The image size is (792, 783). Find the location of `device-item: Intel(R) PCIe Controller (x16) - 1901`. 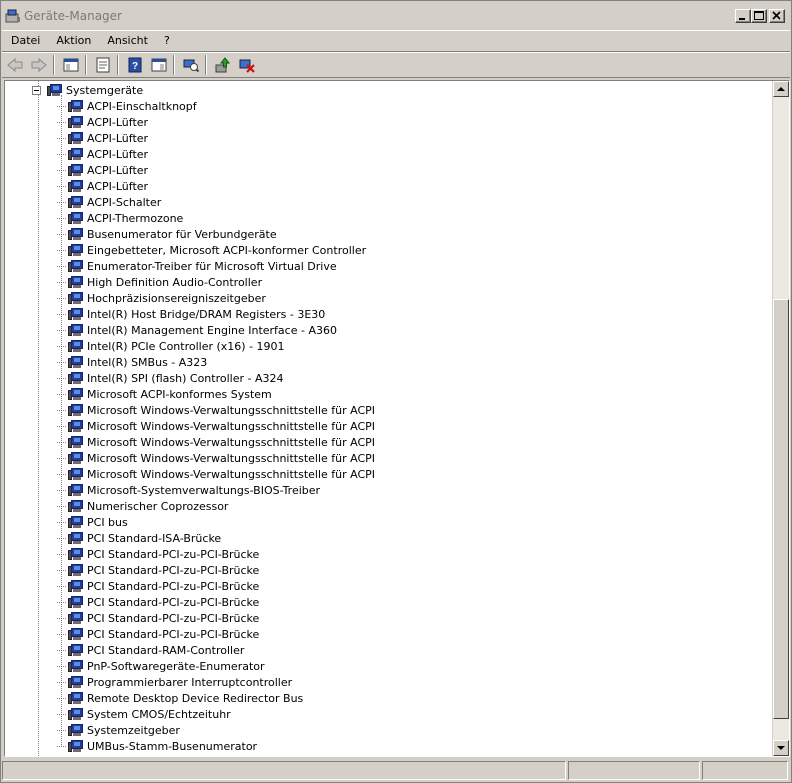

device-item: Intel(R) PCIe Controller (x16) - 1901 is located at coordinates (171, 346).